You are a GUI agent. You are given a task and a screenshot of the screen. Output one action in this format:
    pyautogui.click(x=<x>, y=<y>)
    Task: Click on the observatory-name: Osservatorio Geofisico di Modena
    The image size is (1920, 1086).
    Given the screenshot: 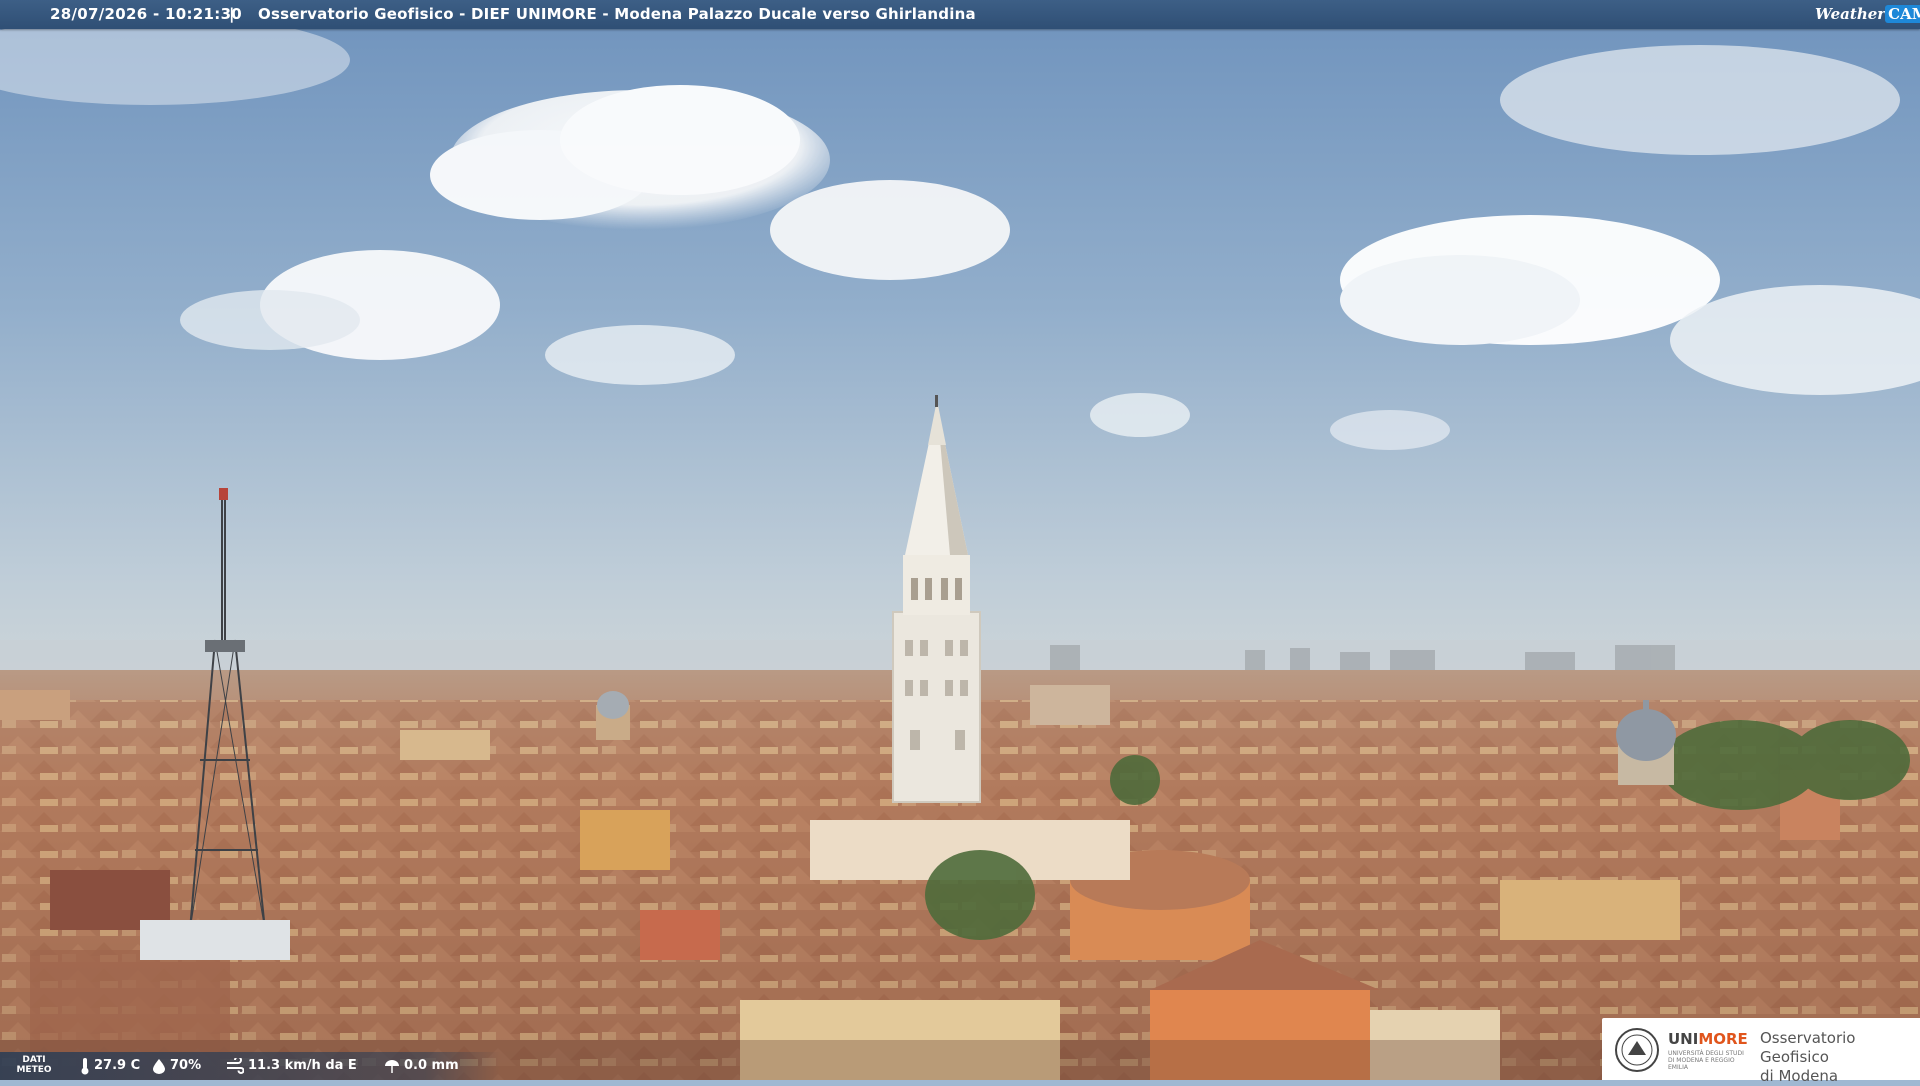 What is the action you would take?
    pyautogui.click(x=1808, y=1057)
    